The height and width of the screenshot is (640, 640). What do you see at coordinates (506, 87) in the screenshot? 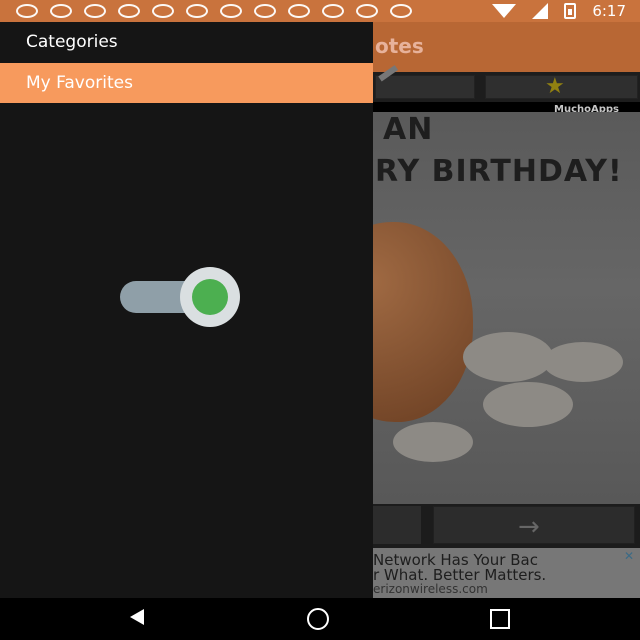
I see `toolbar` at bounding box center [506, 87].